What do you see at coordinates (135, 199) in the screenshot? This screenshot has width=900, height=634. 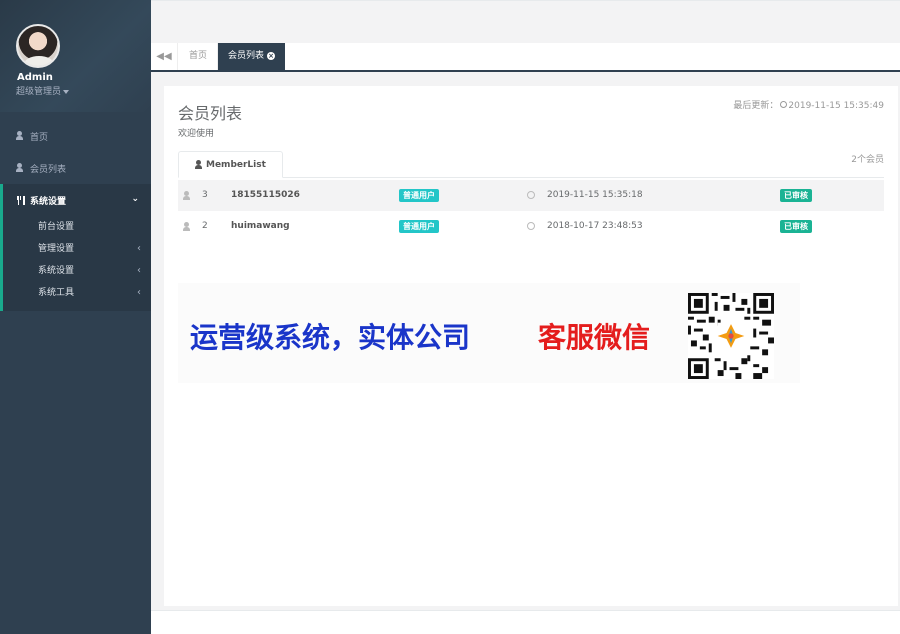 I see `chevron-down-icon: ⌄` at bounding box center [135, 199].